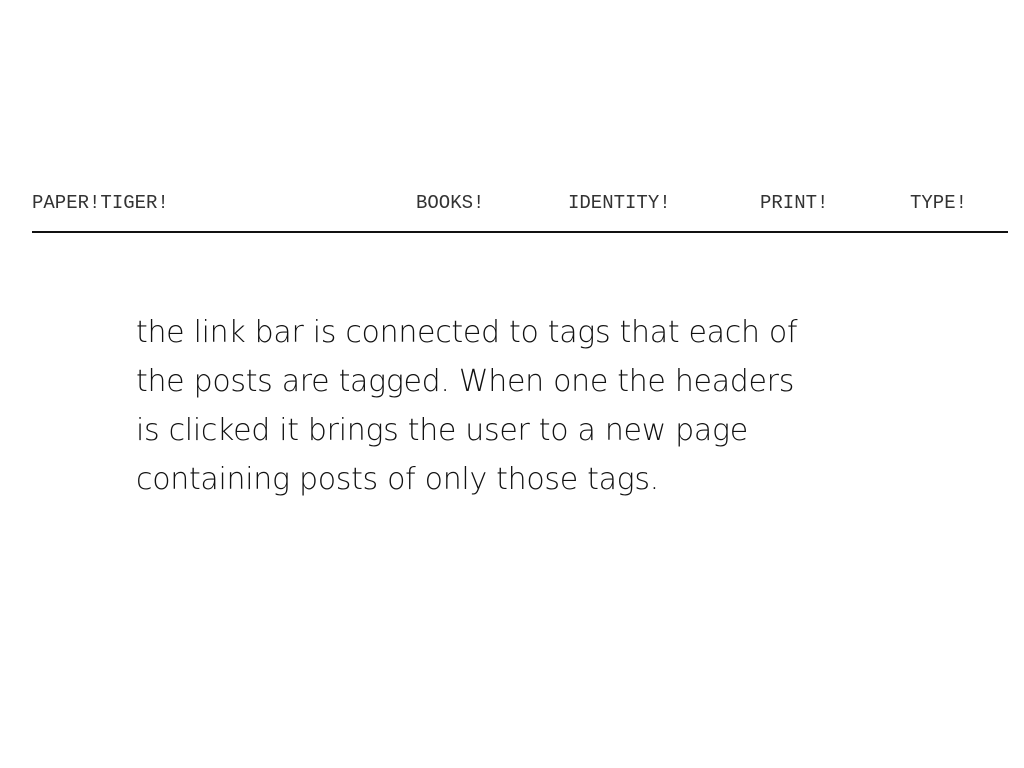  I want to click on nav-link-books: BOOKS!, so click(450, 203).